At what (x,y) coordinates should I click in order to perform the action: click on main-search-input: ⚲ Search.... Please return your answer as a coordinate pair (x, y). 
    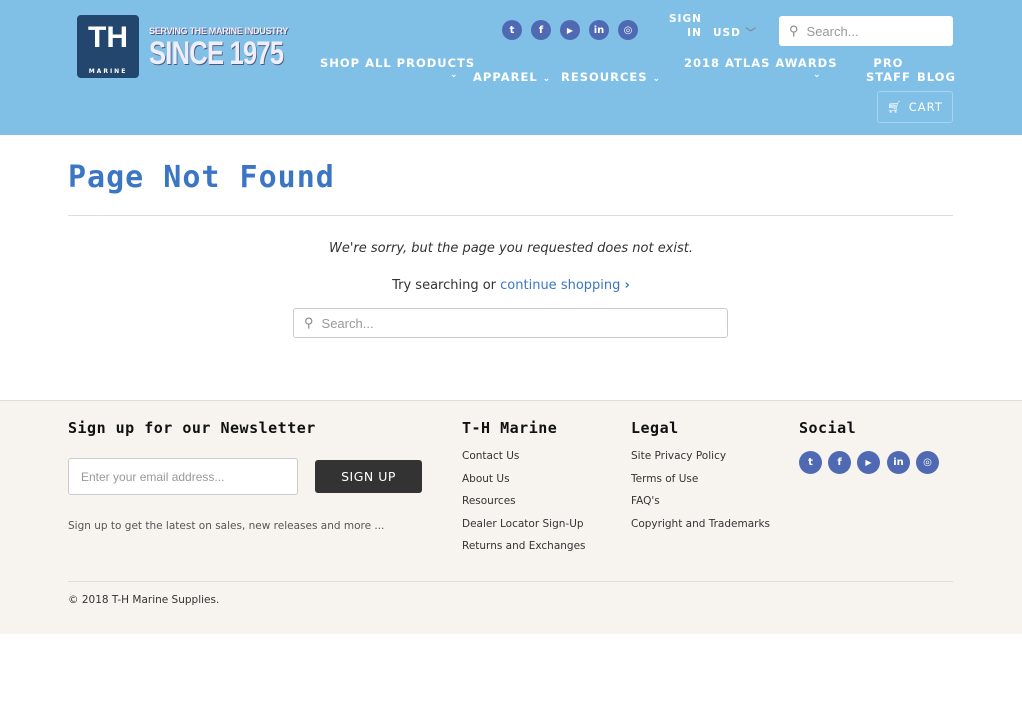
    Looking at the image, I should click on (510, 323).